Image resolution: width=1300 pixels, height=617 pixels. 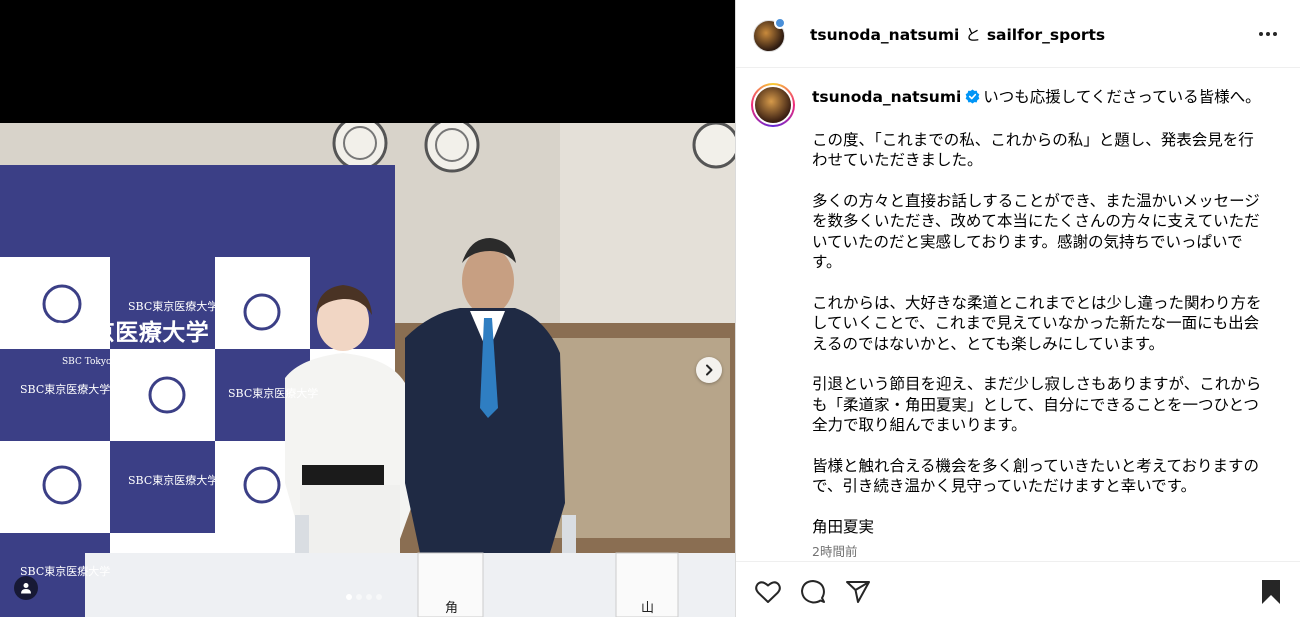 I want to click on comment-button, so click(x=813, y=592).